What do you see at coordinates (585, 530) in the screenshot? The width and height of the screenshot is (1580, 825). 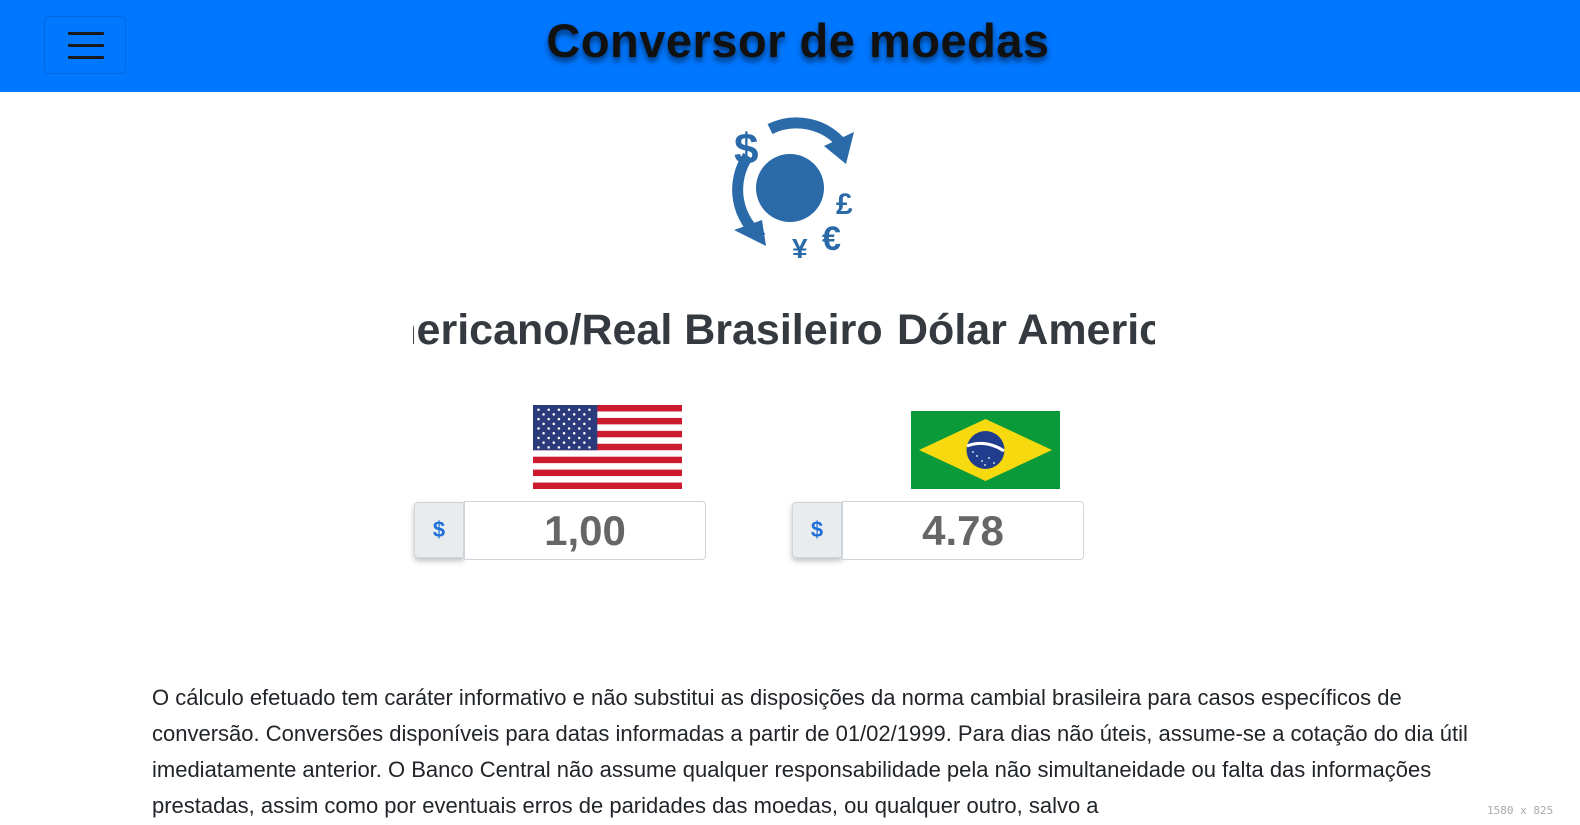 I see `from-amount-input` at bounding box center [585, 530].